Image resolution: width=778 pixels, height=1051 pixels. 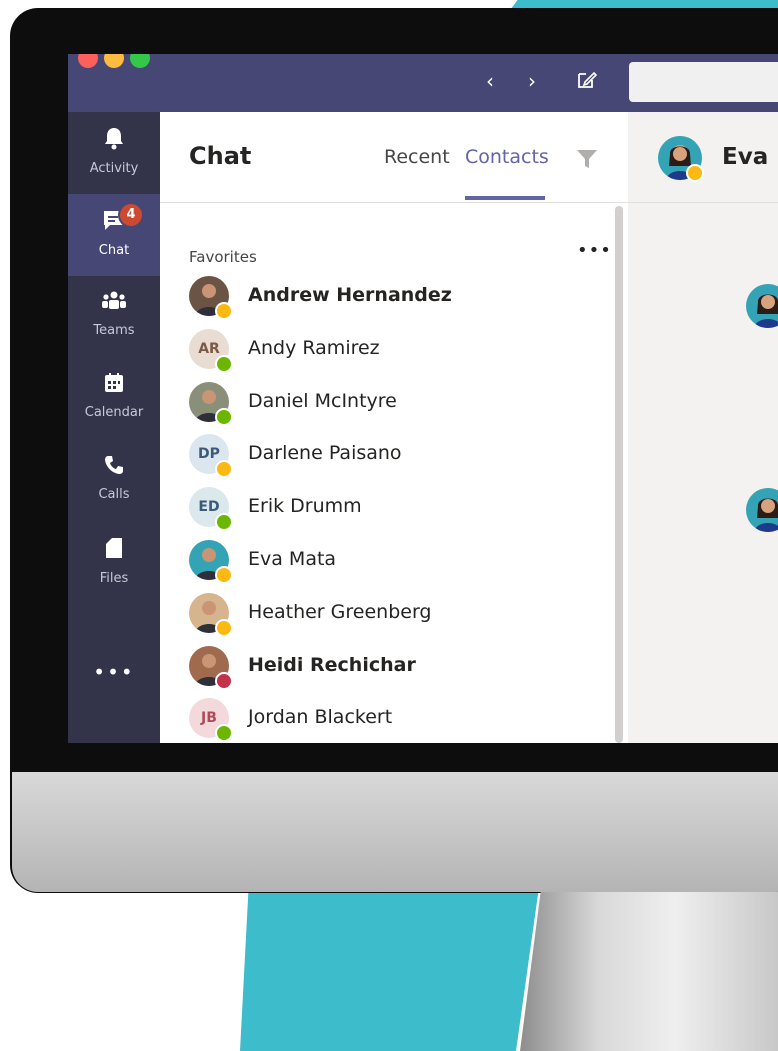 What do you see at coordinates (114, 61) in the screenshot?
I see `minimize-window-button` at bounding box center [114, 61].